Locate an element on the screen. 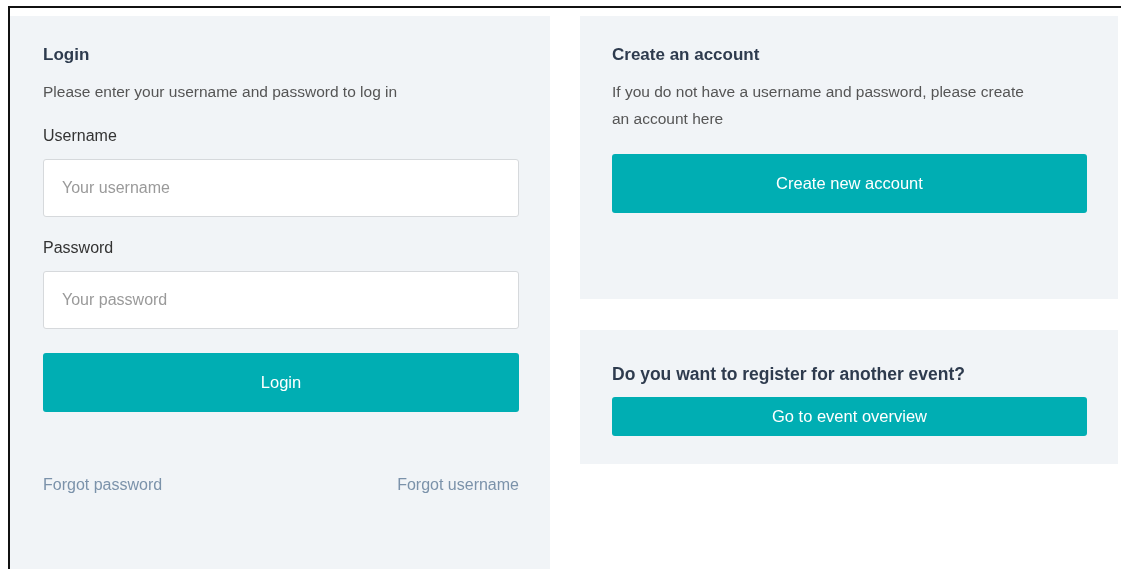 Image resolution: width=1121 pixels, height=569 pixels. create-account-button: Create new account is located at coordinates (849, 183).